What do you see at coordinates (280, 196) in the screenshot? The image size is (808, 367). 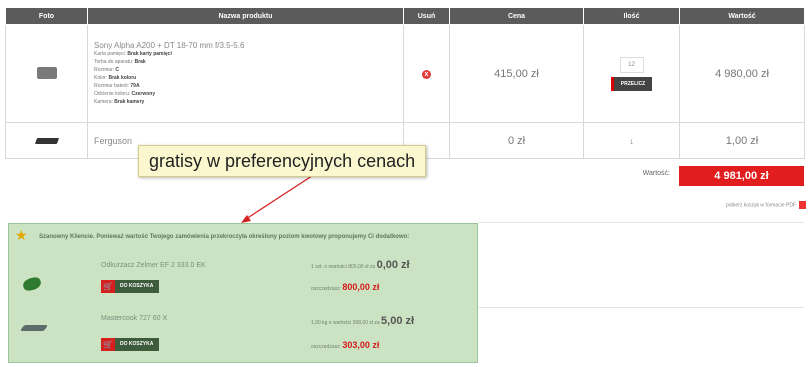 I see `callout-arrow` at bounding box center [280, 196].